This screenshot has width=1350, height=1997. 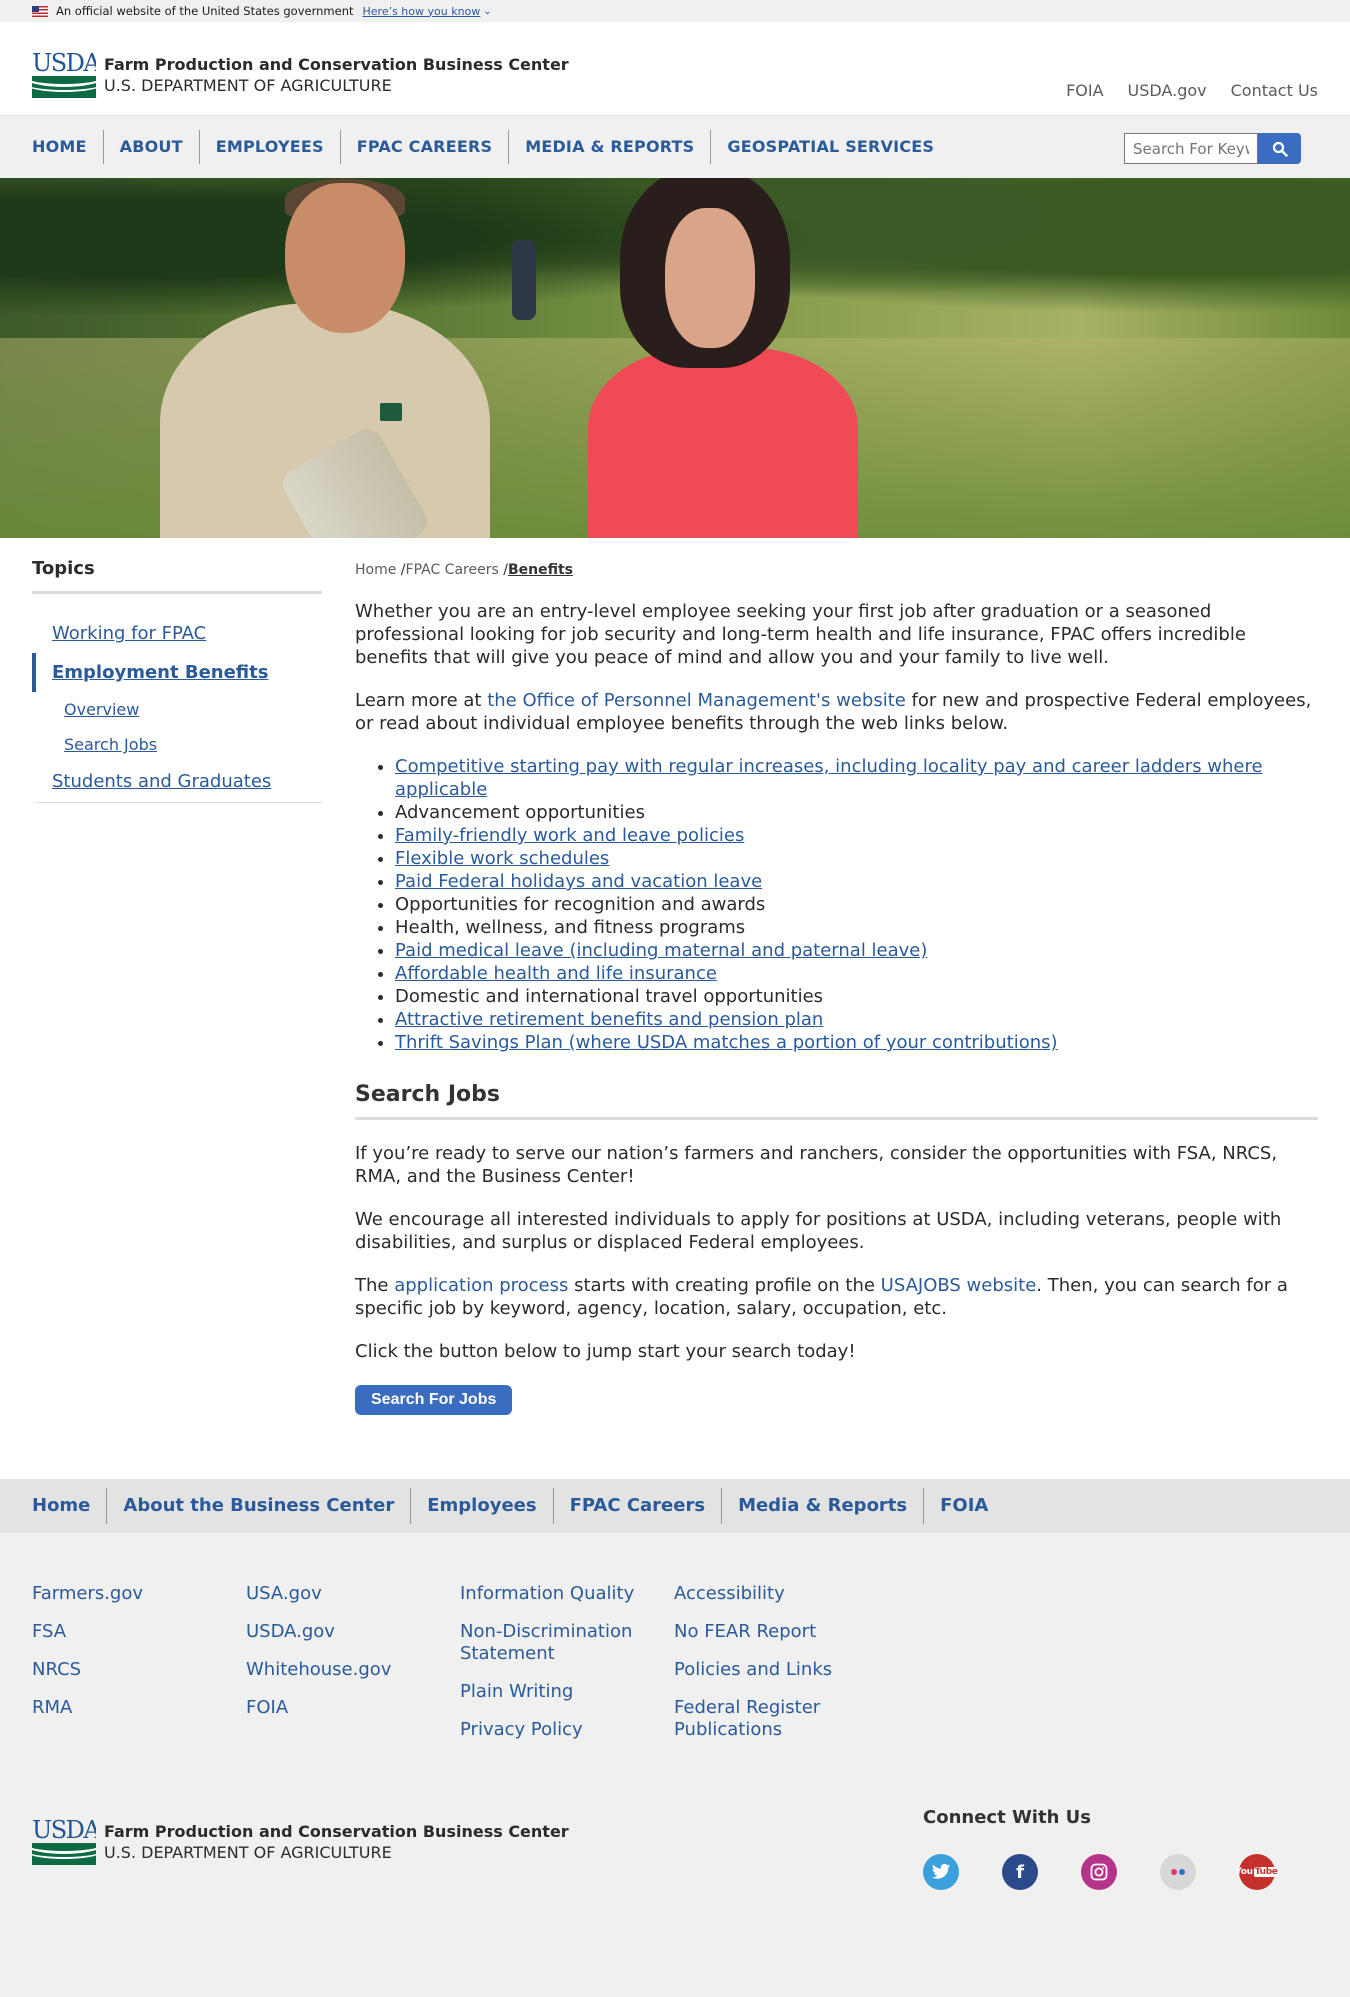 I want to click on sidebar-item-working-for-fpac: Working for FPAC, so click(x=177, y=633).